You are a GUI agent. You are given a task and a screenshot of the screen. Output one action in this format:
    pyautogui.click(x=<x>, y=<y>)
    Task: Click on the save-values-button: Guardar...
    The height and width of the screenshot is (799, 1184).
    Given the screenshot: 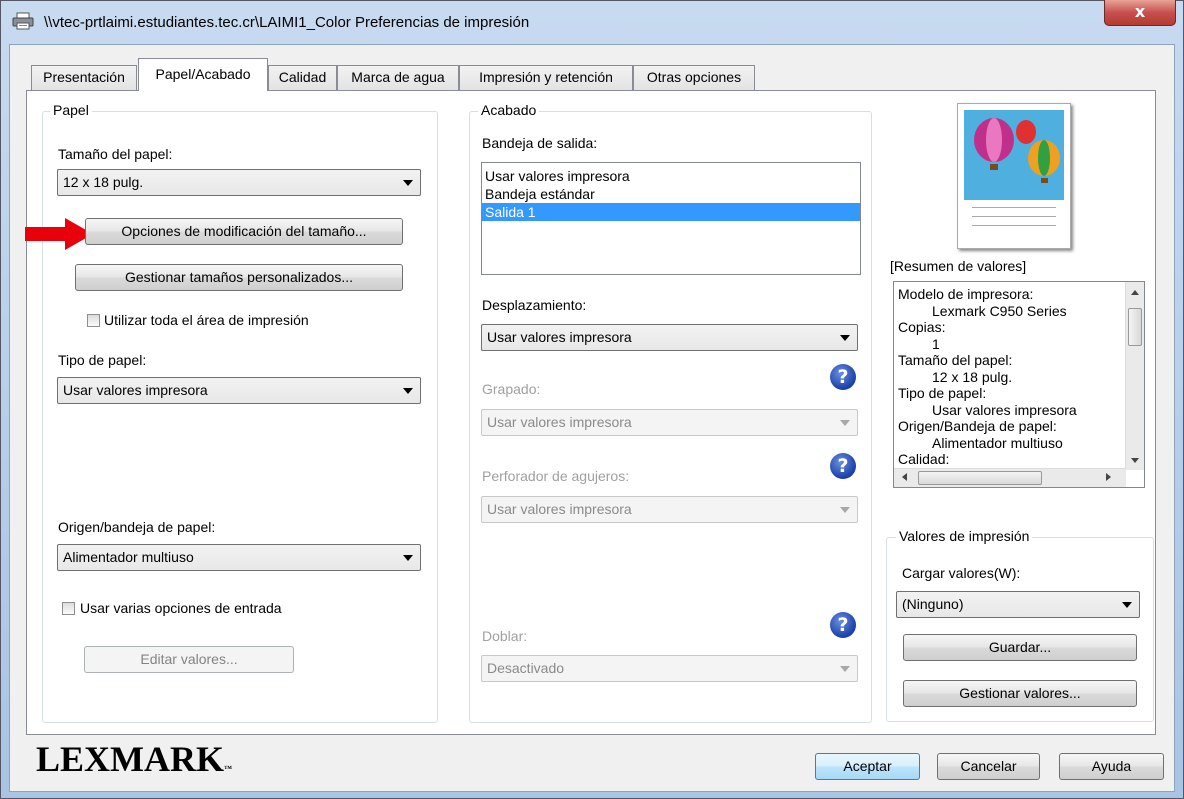 What is the action you would take?
    pyautogui.click(x=1020, y=647)
    